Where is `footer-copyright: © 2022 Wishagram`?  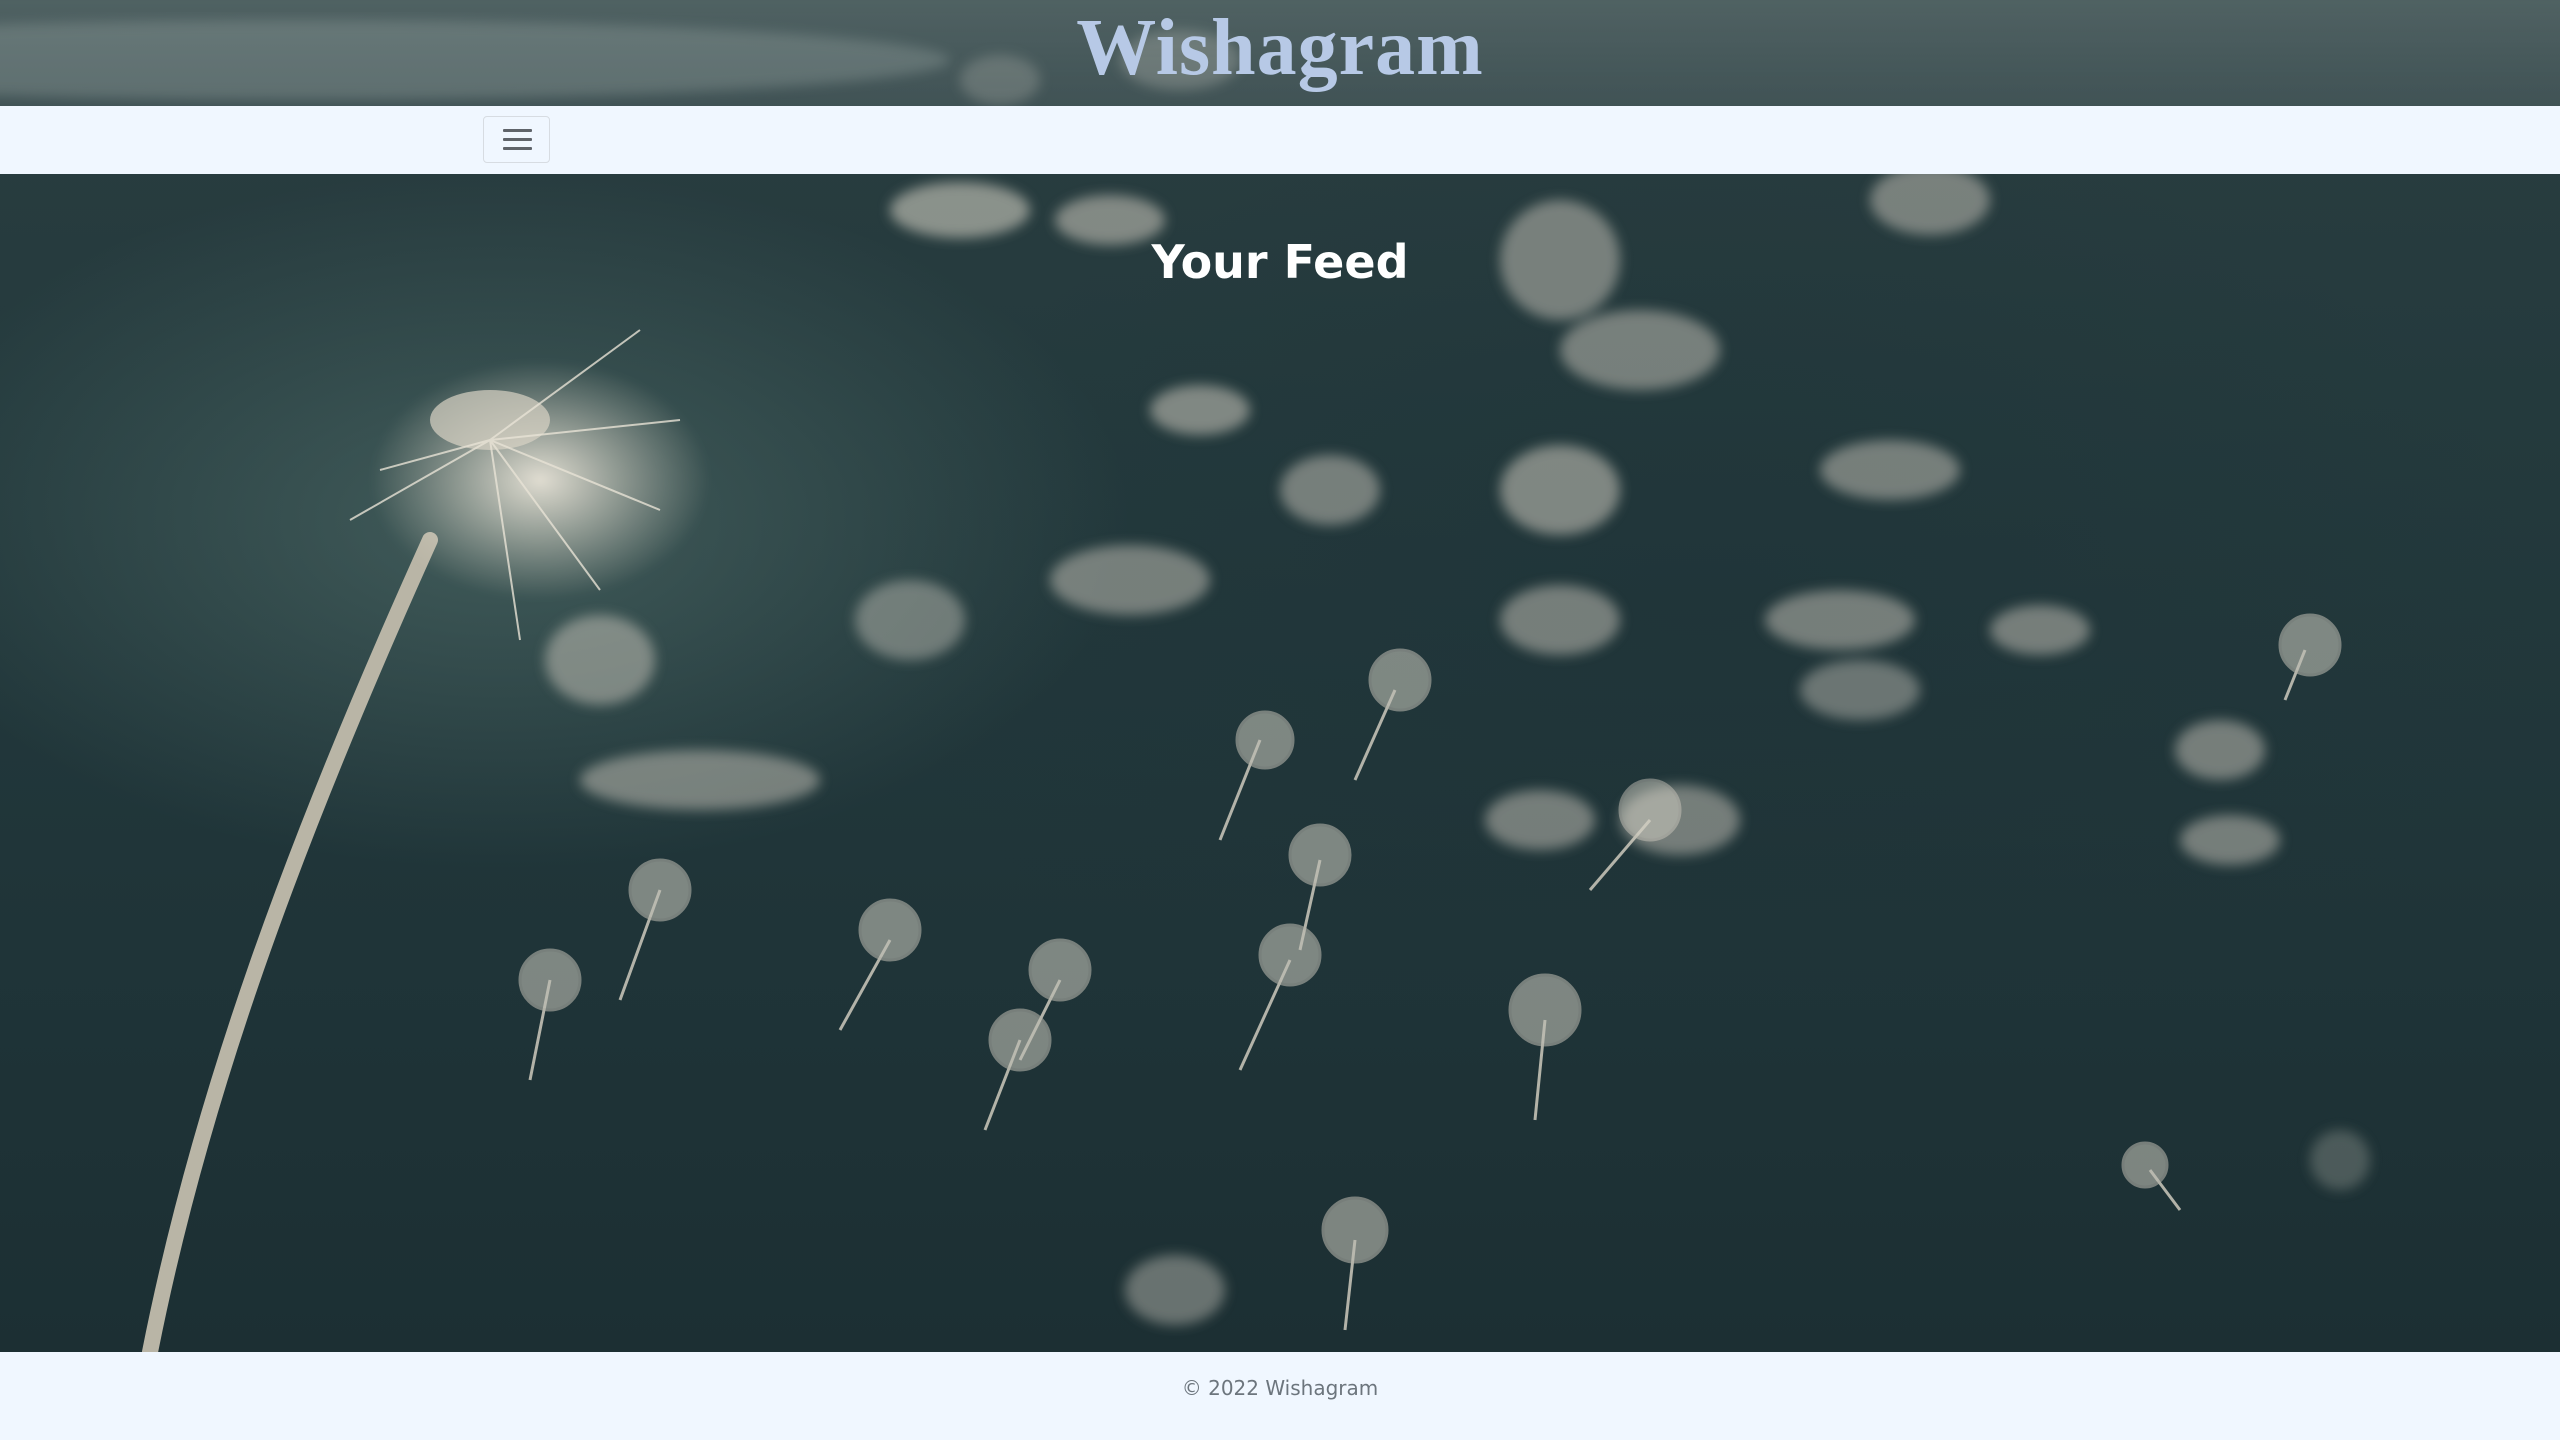 footer-copyright: © 2022 Wishagram is located at coordinates (1280, 1388).